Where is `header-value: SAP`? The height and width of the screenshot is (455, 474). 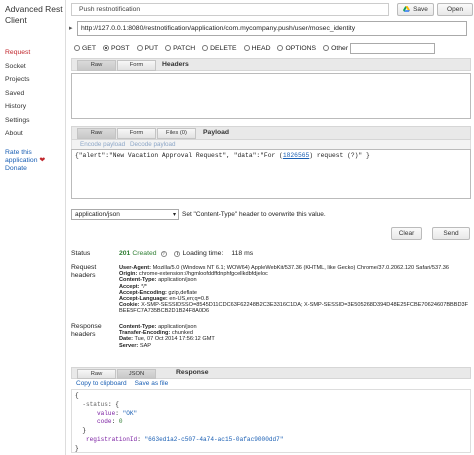
header-value: SAP is located at coordinates (145, 345).